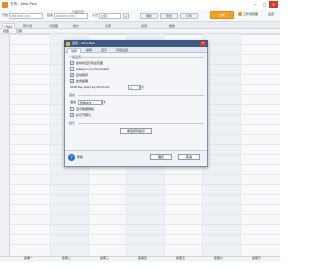 This screenshot has width=320, height=270. What do you see at coordinates (72, 115) in the screenshot?
I see `checkbox-holidays: ✓` at bounding box center [72, 115].